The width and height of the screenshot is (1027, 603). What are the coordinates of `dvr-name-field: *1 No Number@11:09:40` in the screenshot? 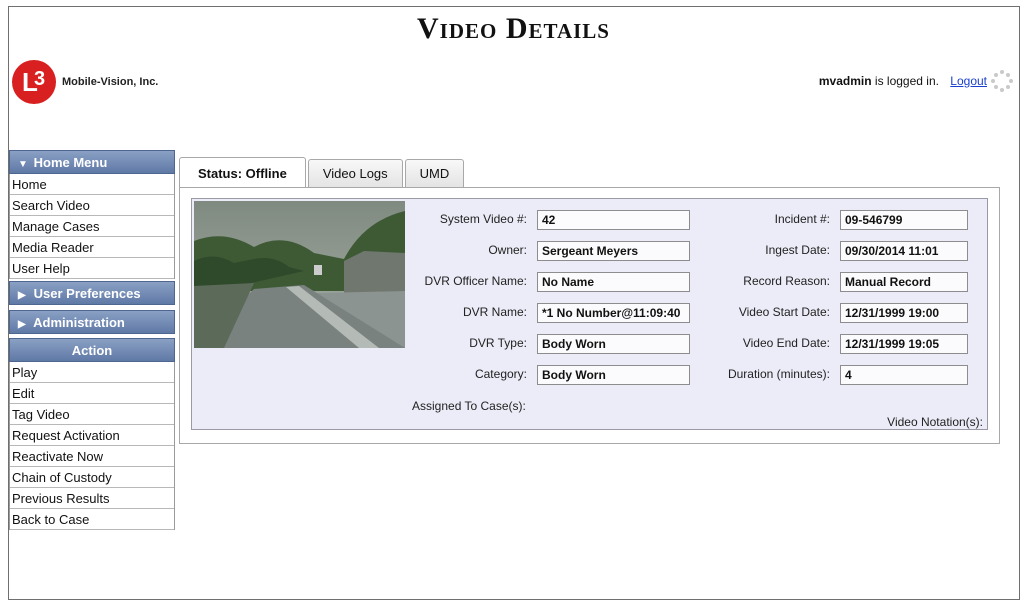 It's located at (613, 313).